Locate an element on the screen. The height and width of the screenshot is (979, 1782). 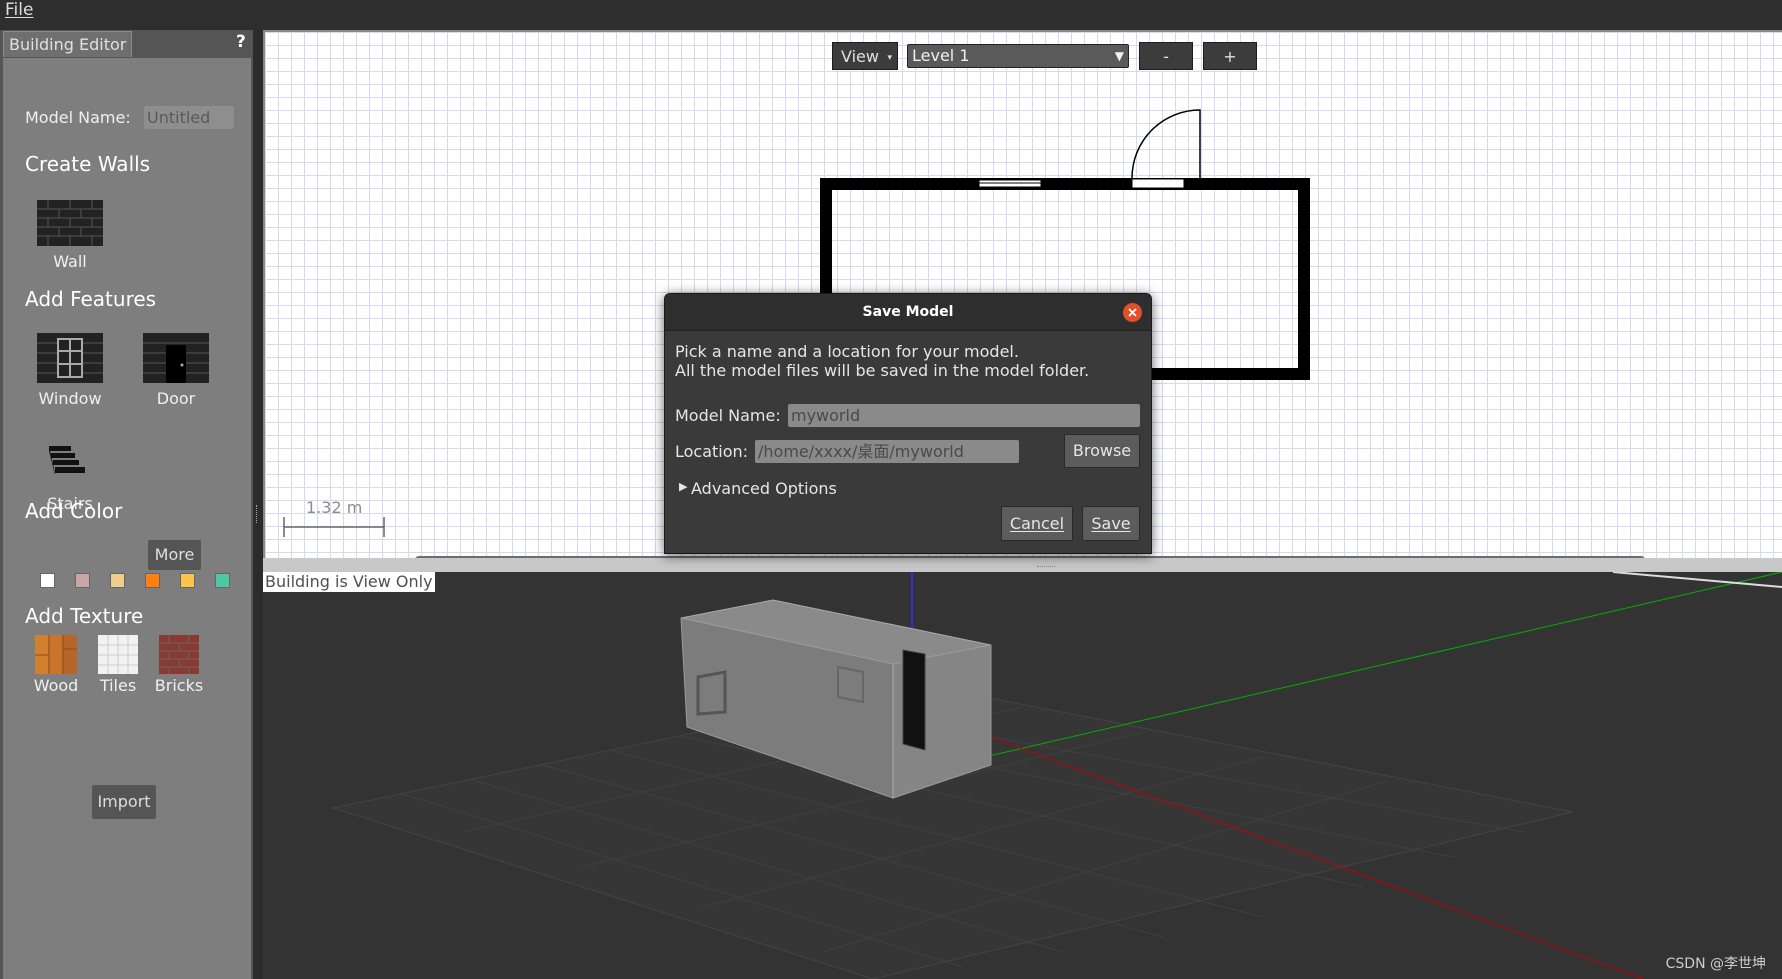
view-splitter is located at coordinates (1022, 565).